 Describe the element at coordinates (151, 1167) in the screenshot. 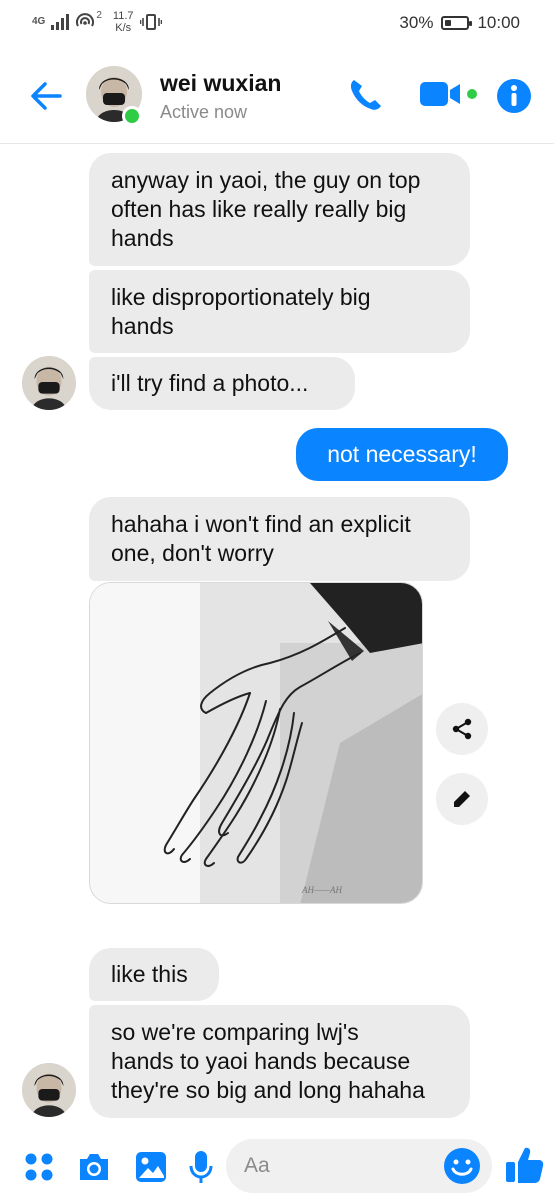

I see `gallery-icon` at that location.